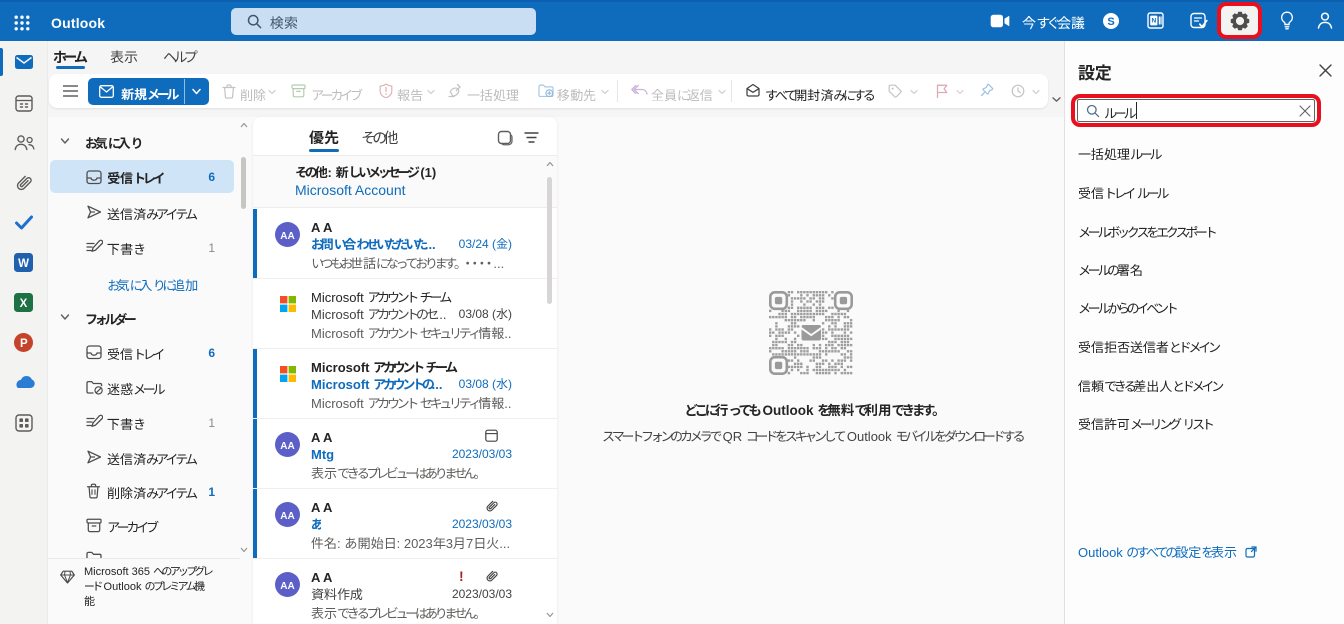  I want to click on svg-text: N, so click(1153, 21).